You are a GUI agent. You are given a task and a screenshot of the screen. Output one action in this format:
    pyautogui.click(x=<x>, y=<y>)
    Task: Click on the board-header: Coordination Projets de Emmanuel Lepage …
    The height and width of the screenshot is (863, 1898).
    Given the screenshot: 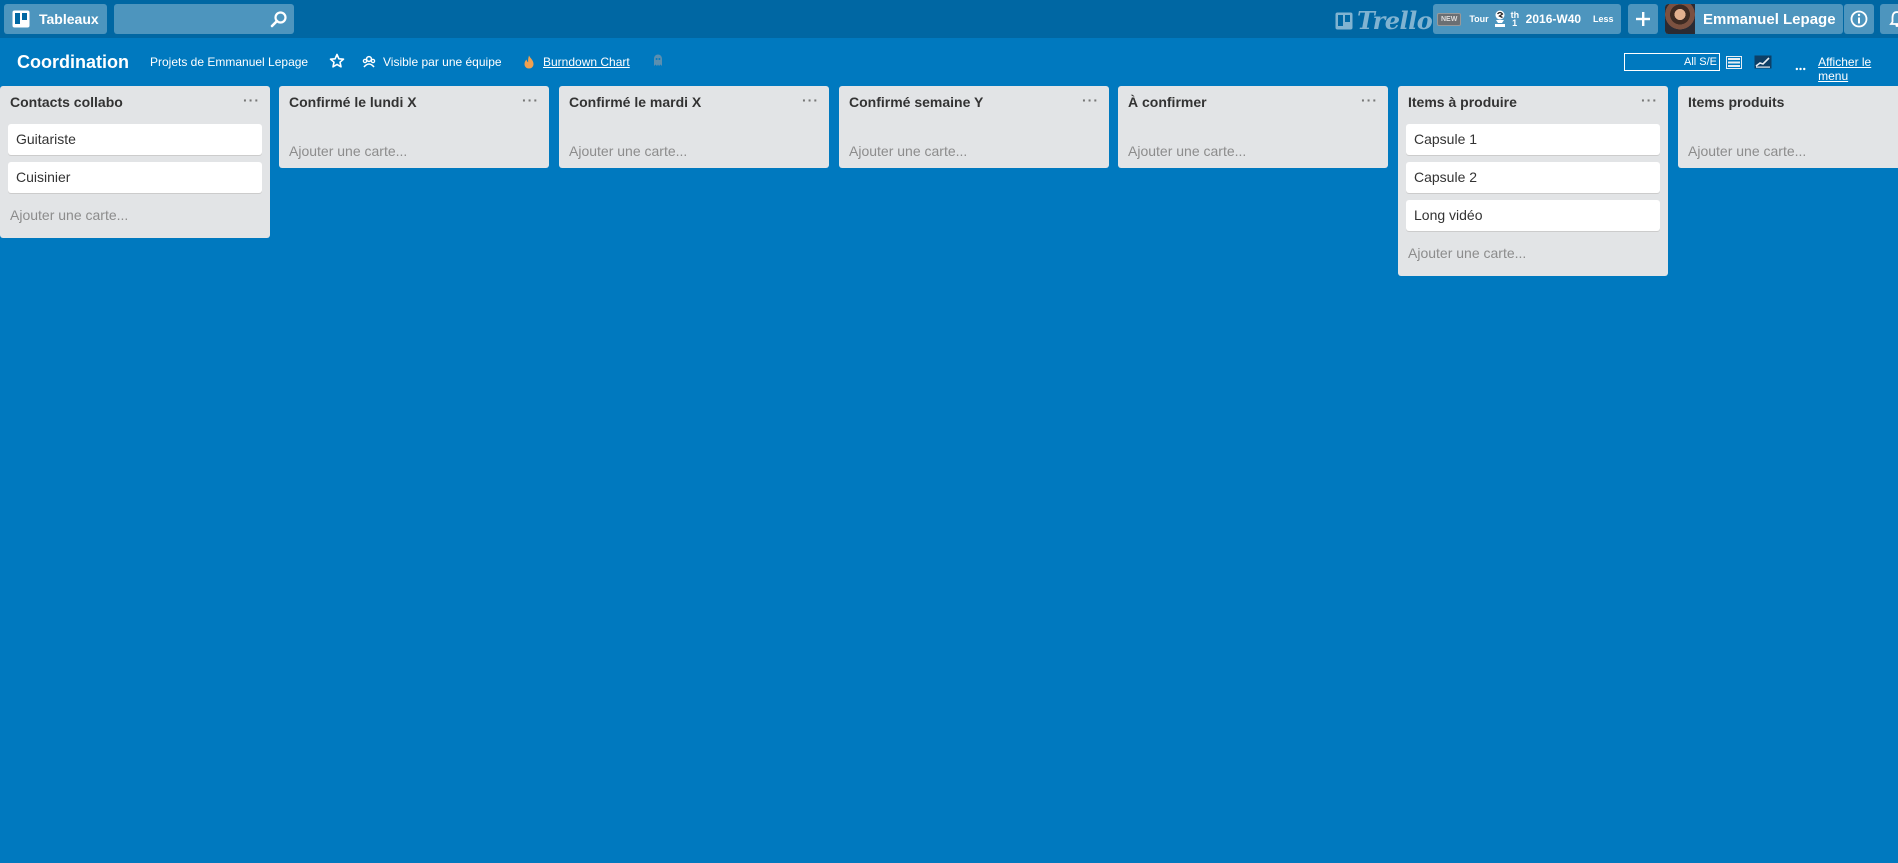 What is the action you would take?
    pyautogui.click(x=949, y=62)
    